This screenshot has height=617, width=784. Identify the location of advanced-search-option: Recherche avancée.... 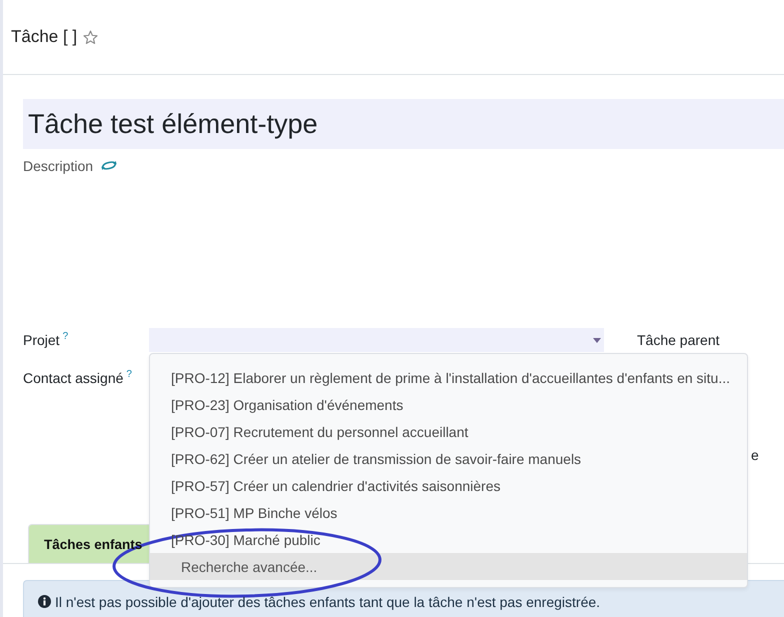
(448, 566).